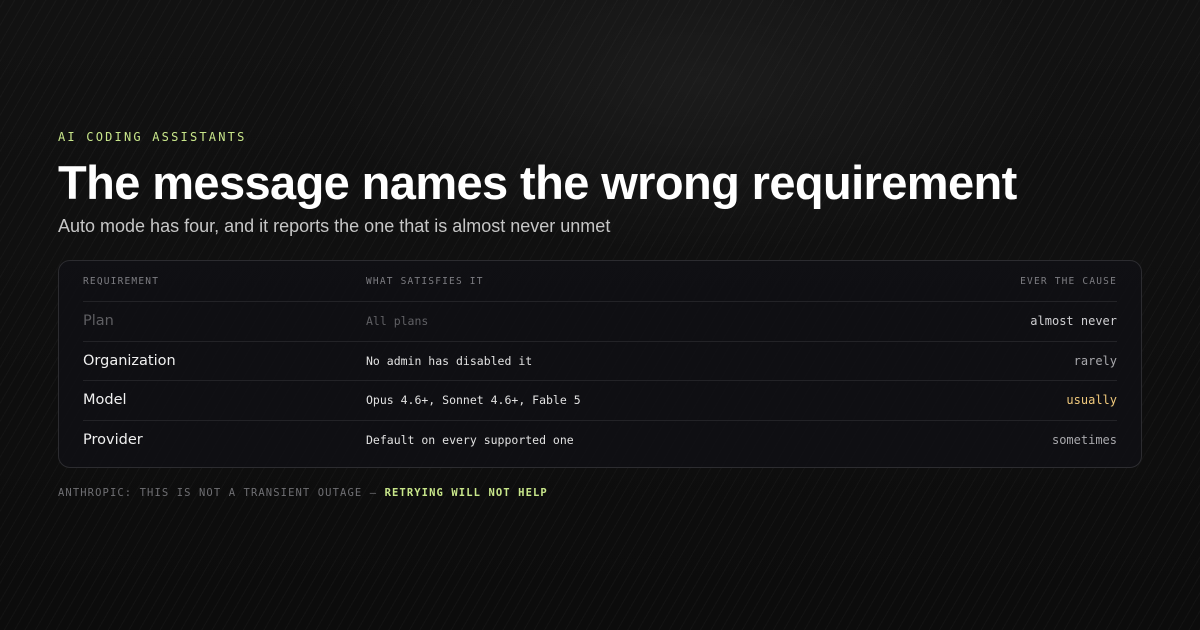 The width and height of the screenshot is (1200, 630). Describe the element at coordinates (1095, 360) in the screenshot. I see `cause-cell: rarely` at that location.